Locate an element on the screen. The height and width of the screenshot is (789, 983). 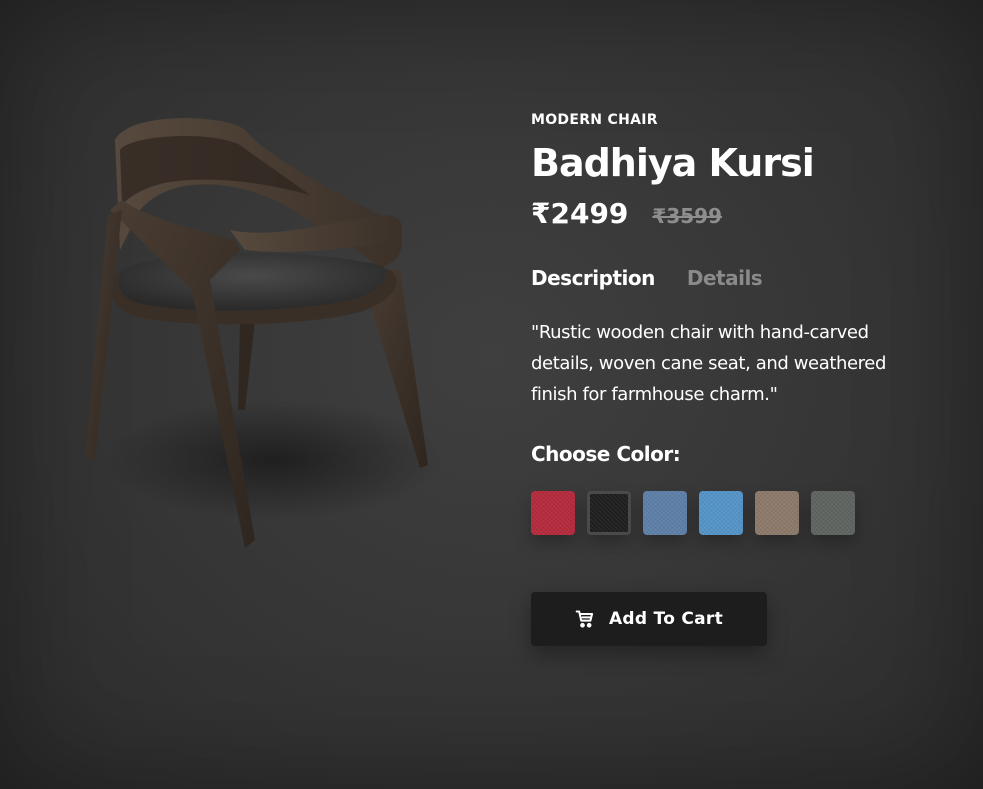
color-swatch-black is located at coordinates (609, 513).